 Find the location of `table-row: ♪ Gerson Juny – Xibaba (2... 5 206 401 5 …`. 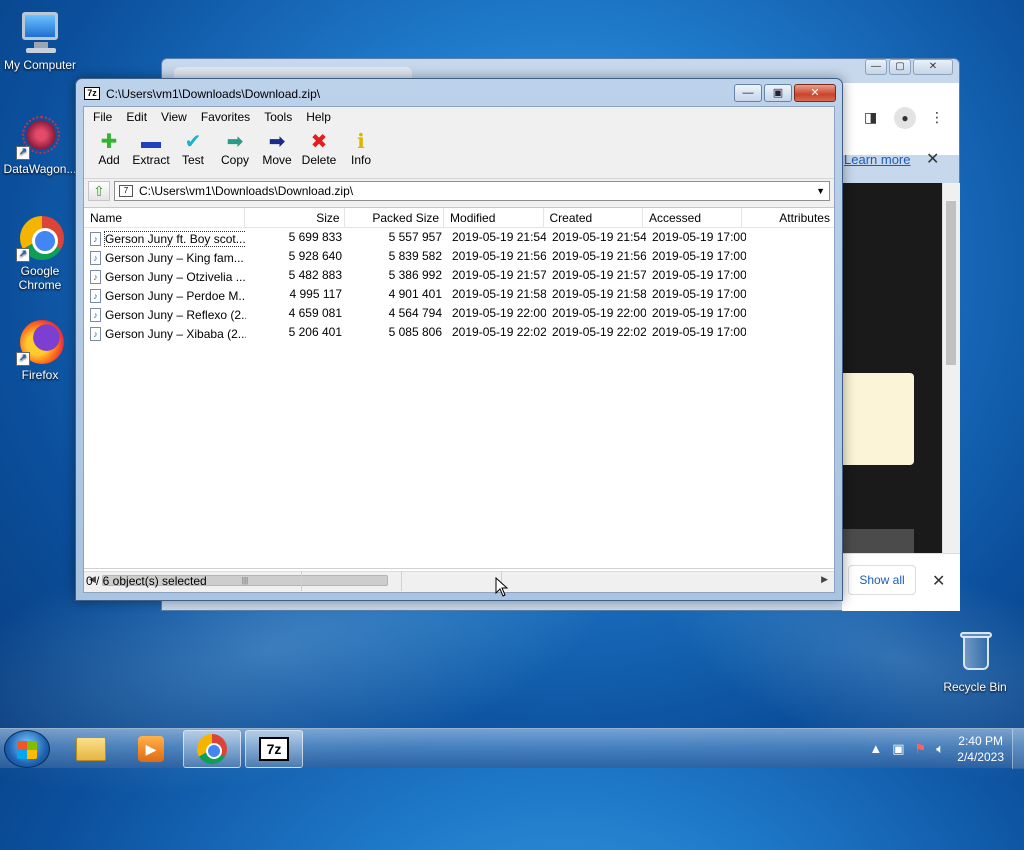

table-row: ♪ Gerson Juny – Xibaba (2... 5 206 401 5 … is located at coordinates (459, 332).